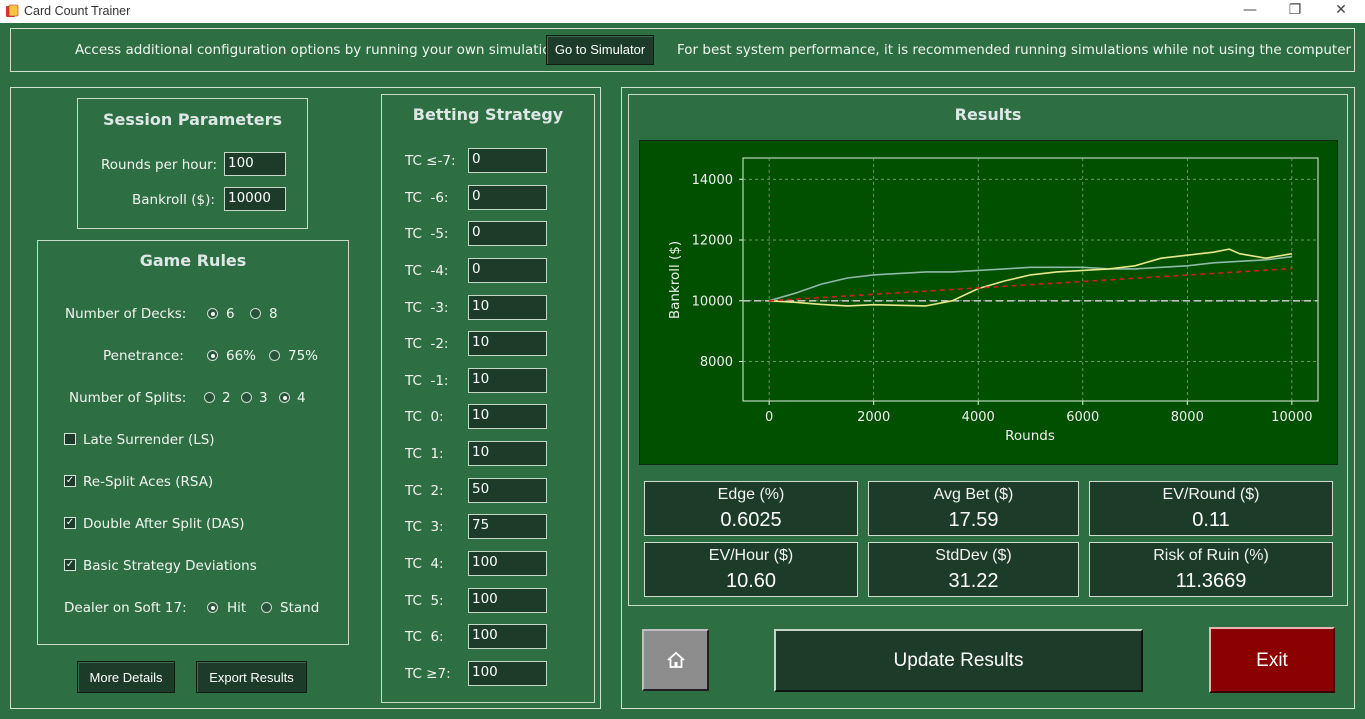 This screenshot has width=1365, height=719. I want to click on penetrance-label: Penetrance:, so click(143, 356).